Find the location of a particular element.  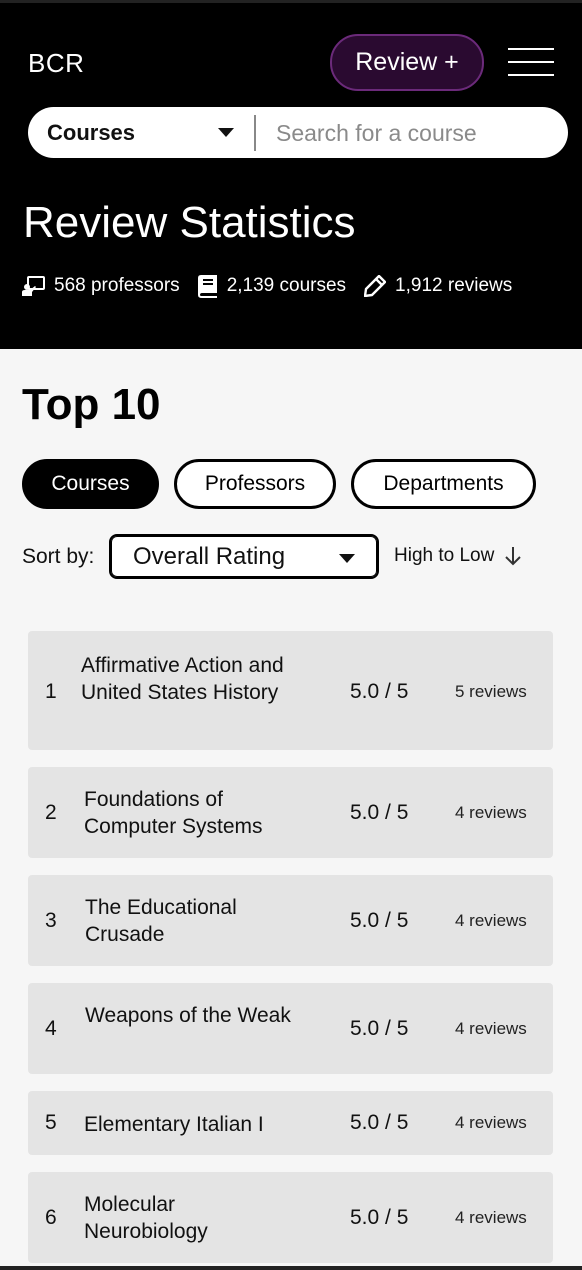

stat-professors-label: 568 professors is located at coordinates (117, 285).